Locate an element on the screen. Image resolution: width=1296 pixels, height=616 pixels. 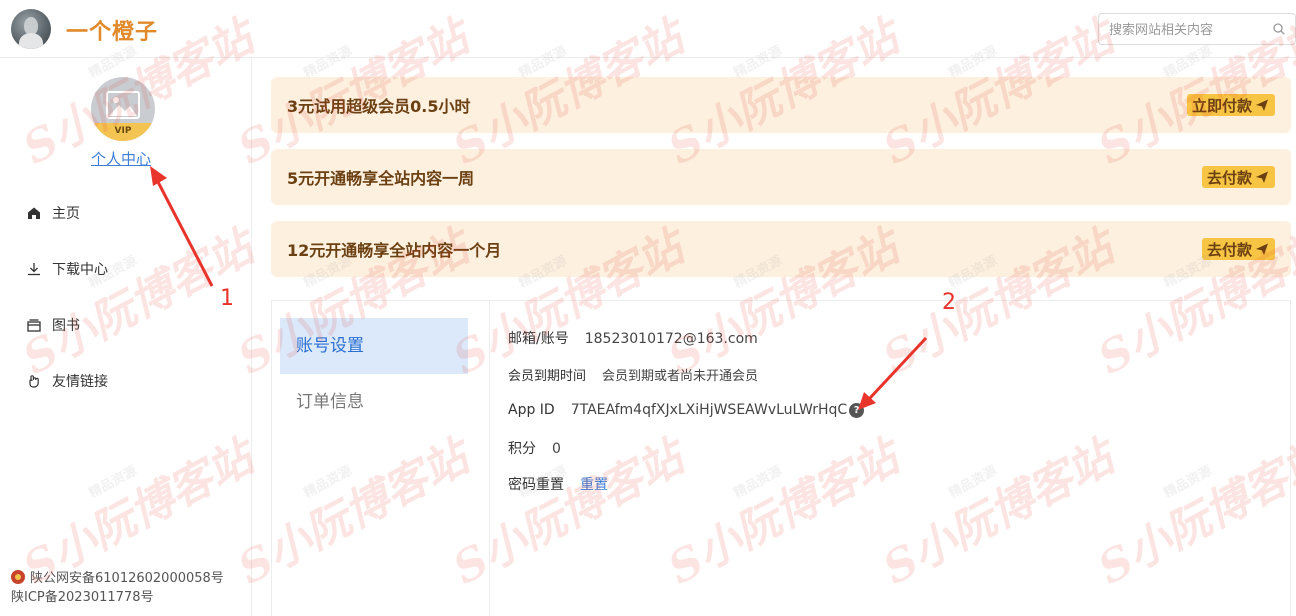
police-emblem-icon is located at coordinates (18, 577).